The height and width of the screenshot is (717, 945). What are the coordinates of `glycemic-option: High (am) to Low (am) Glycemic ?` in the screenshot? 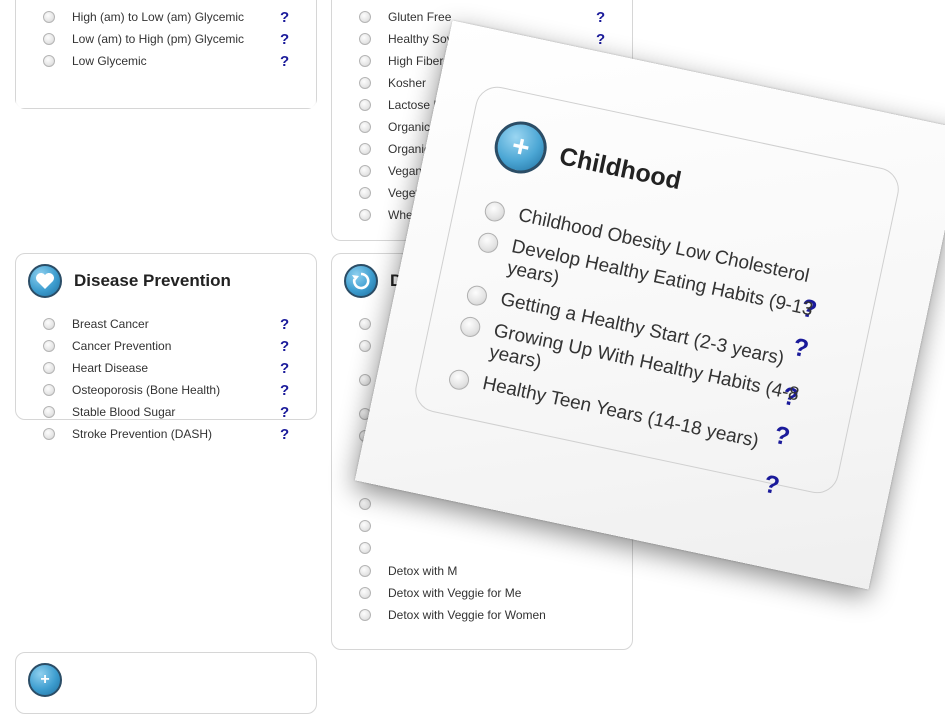 It's located at (166, 17).